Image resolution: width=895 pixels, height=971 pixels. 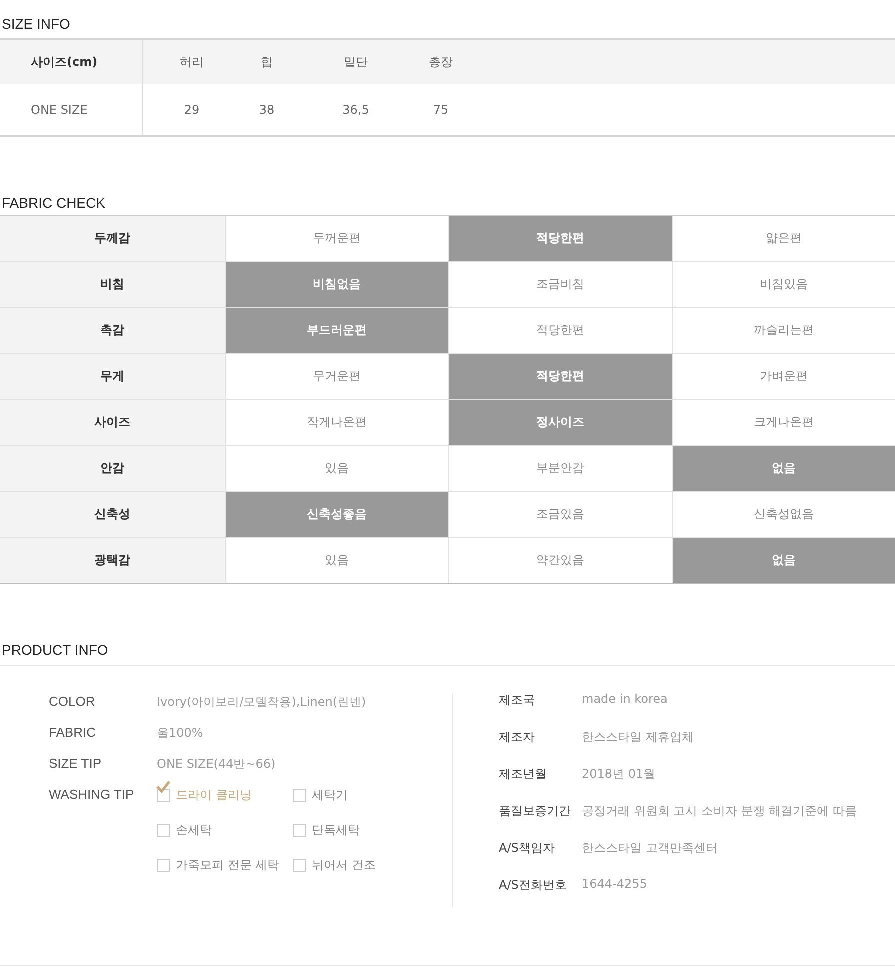 What do you see at coordinates (228, 865) in the screenshot?
I see `washing-option: 가죽모피 전문 세탁` at bounding box center [228, 865].